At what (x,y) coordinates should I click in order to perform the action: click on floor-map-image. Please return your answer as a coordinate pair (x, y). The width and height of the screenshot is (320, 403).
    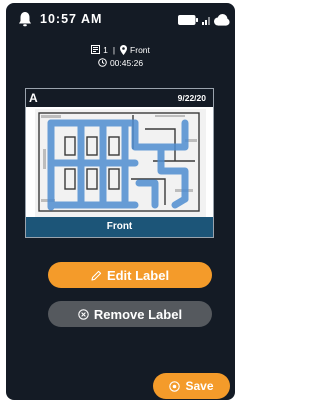
    Looking at the image, I should click on (120, 163).